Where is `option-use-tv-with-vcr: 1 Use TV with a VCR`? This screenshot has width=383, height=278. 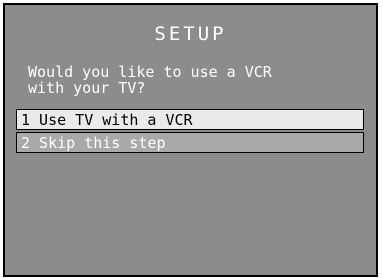
option-use-tv-with-vcr: 1 Use TV with a VCR is located at coordinates (190, 119).